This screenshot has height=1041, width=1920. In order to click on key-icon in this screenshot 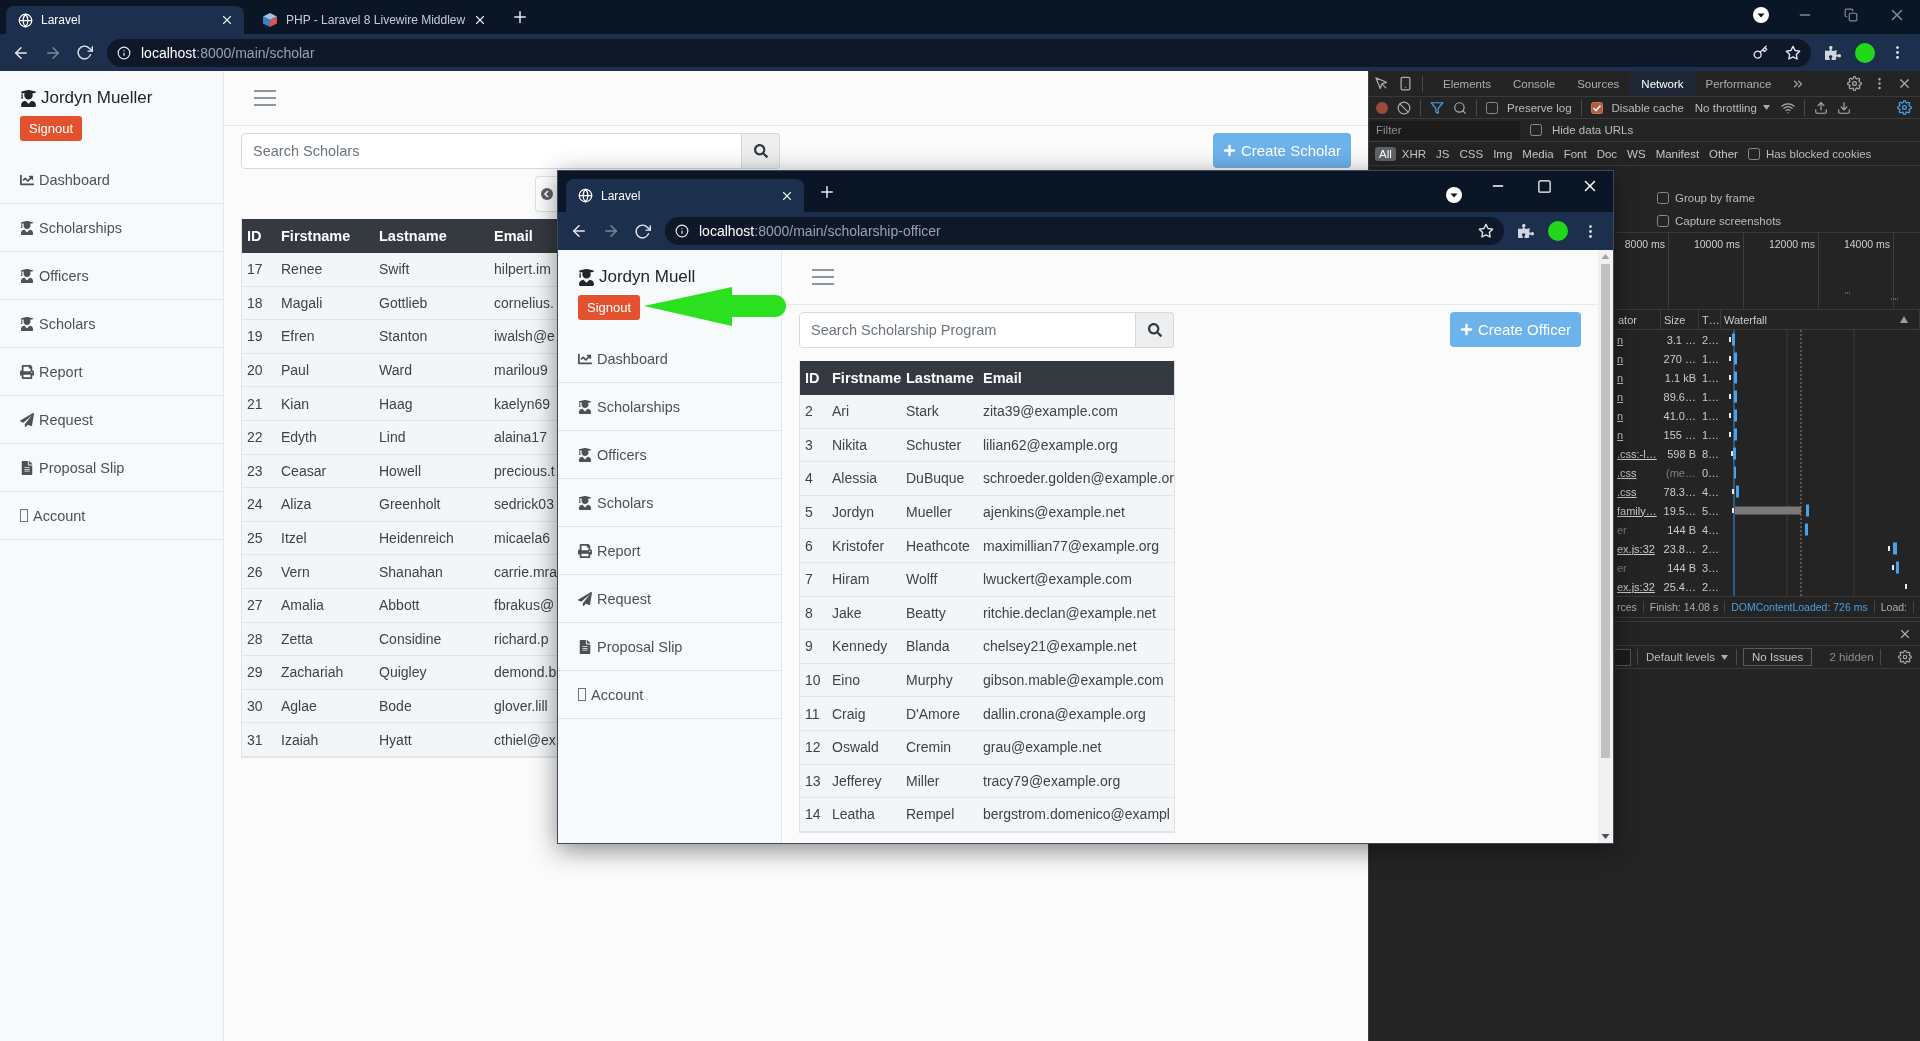, I will do `click(1760, 52)`.